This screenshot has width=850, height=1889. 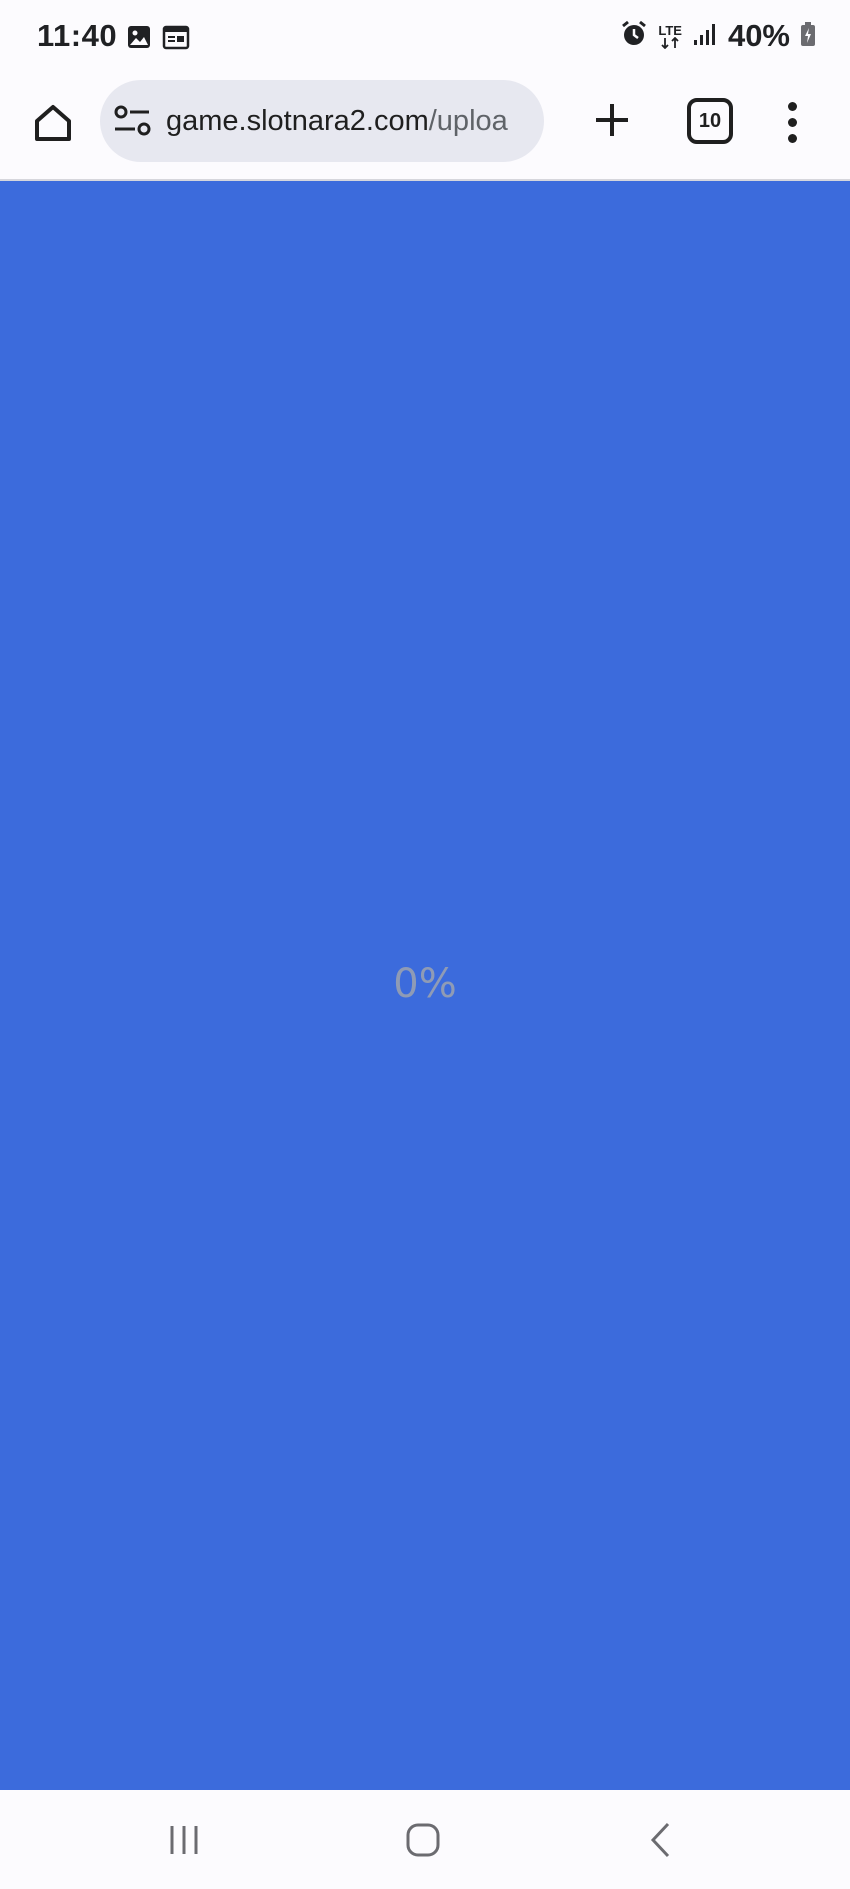 I want to click on site-settings-icon, so click(x=133, y=121).